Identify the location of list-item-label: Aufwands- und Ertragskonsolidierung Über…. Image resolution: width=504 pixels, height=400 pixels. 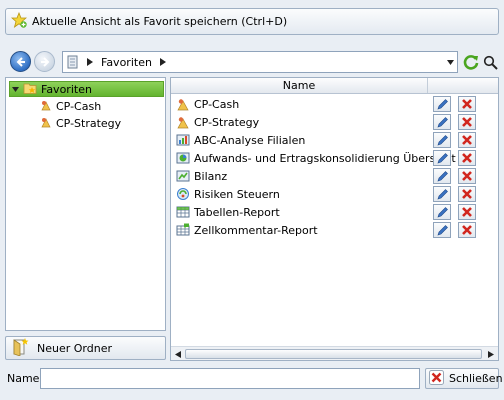
(325, 158).